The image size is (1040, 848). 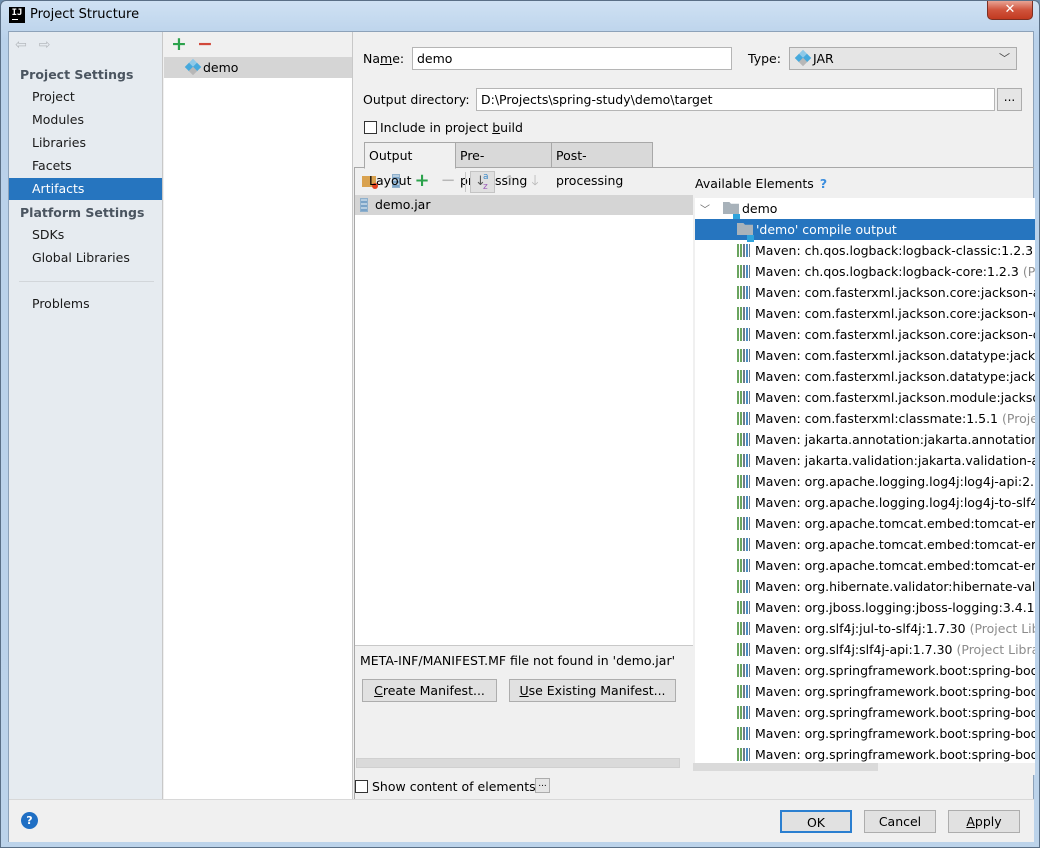 I want to click on remove-element-icon: −, so click(x=448, y=181).